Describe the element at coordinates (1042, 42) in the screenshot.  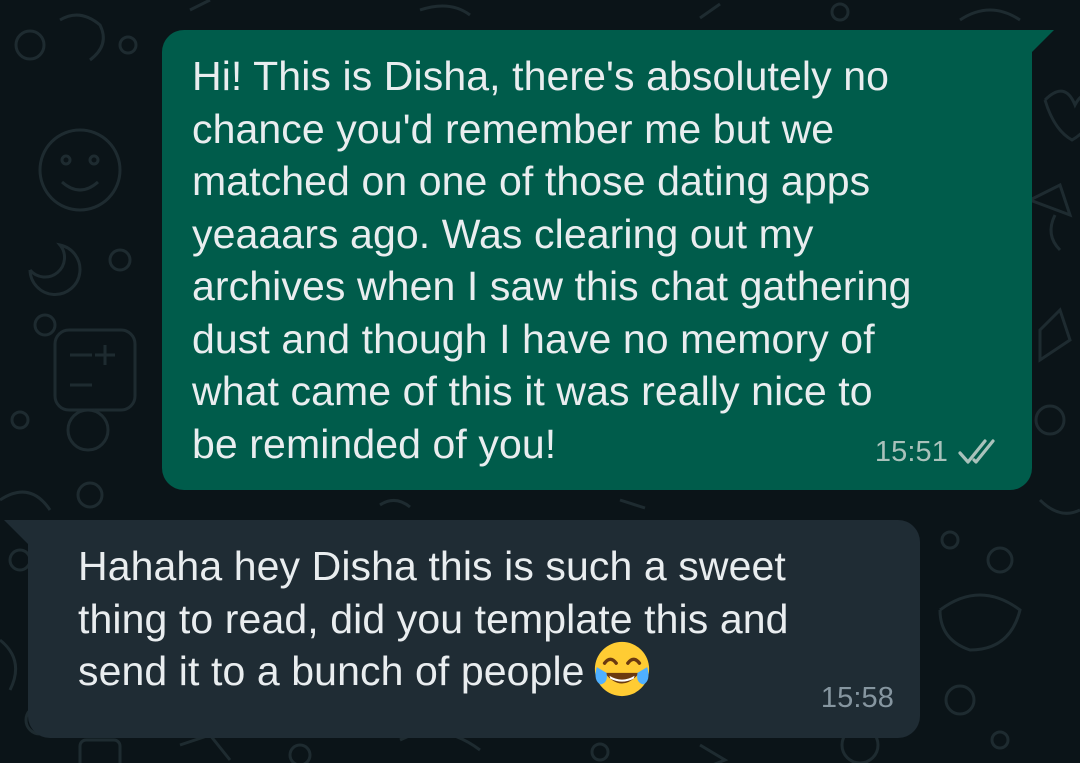
I see `outgoing-bubble-tail` at that location.